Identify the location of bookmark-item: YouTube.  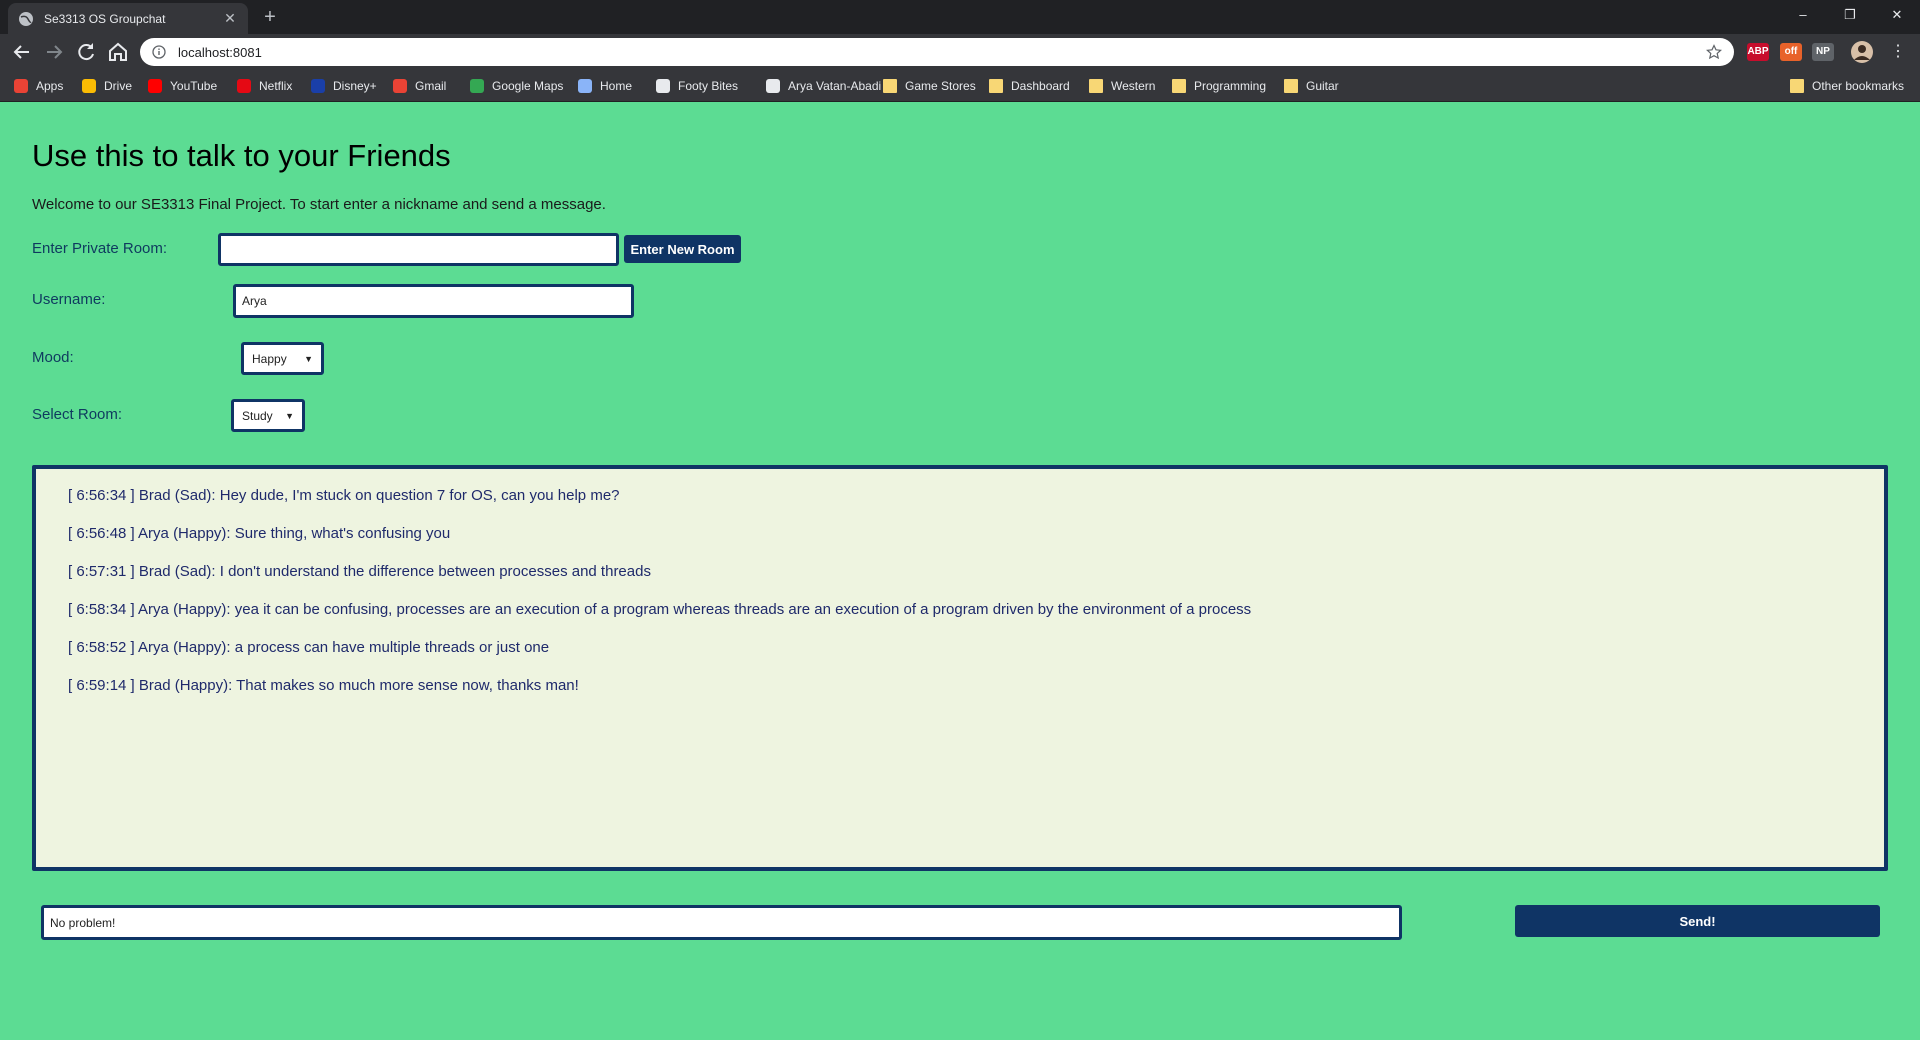
(182, 86).